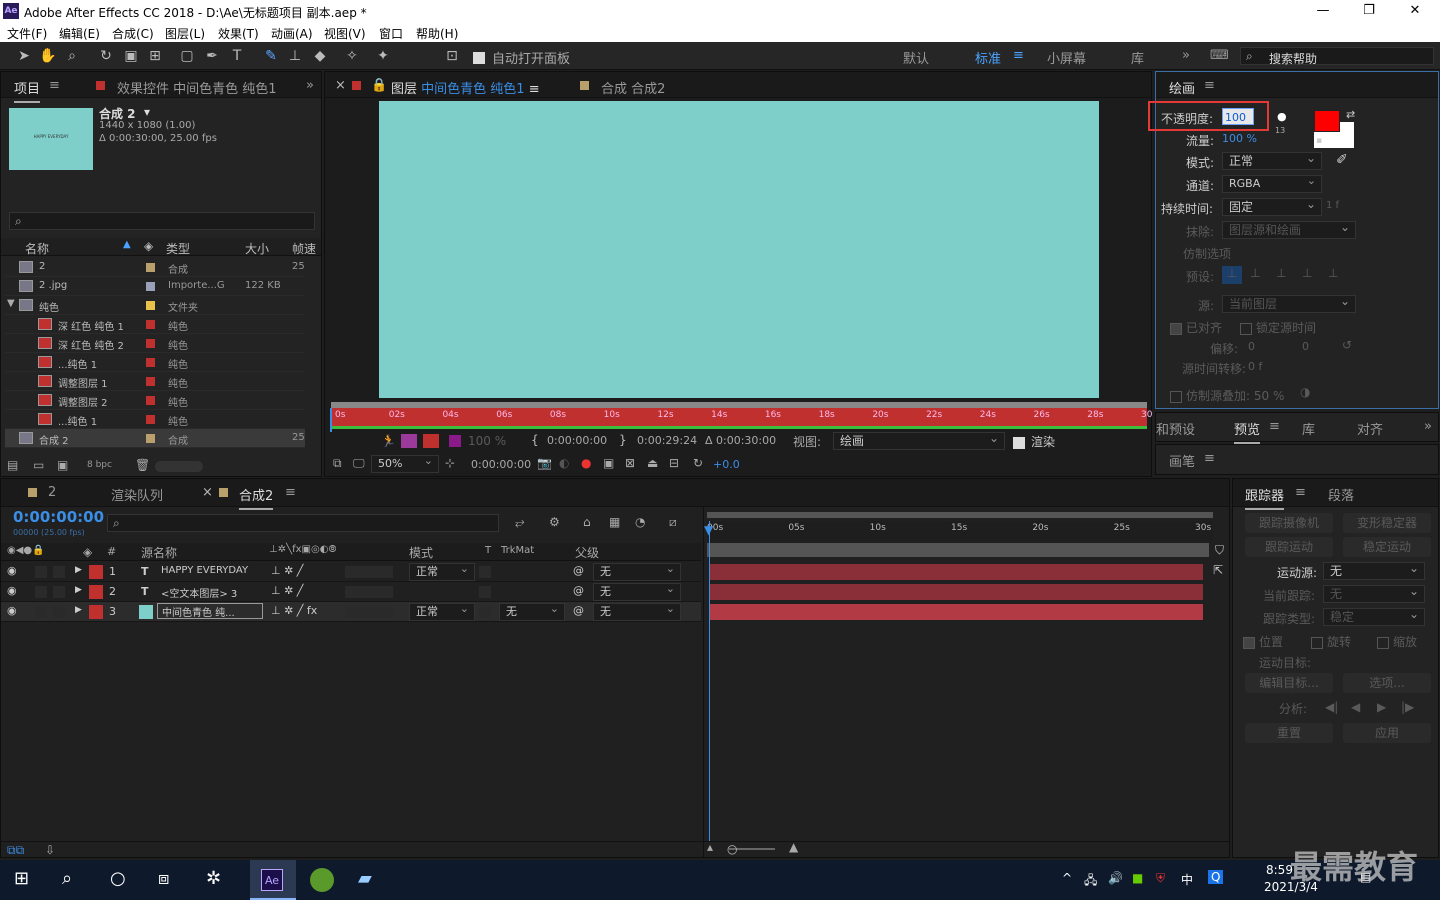  I want to click on timeline-search-input: ⌕, so click(303, 523).